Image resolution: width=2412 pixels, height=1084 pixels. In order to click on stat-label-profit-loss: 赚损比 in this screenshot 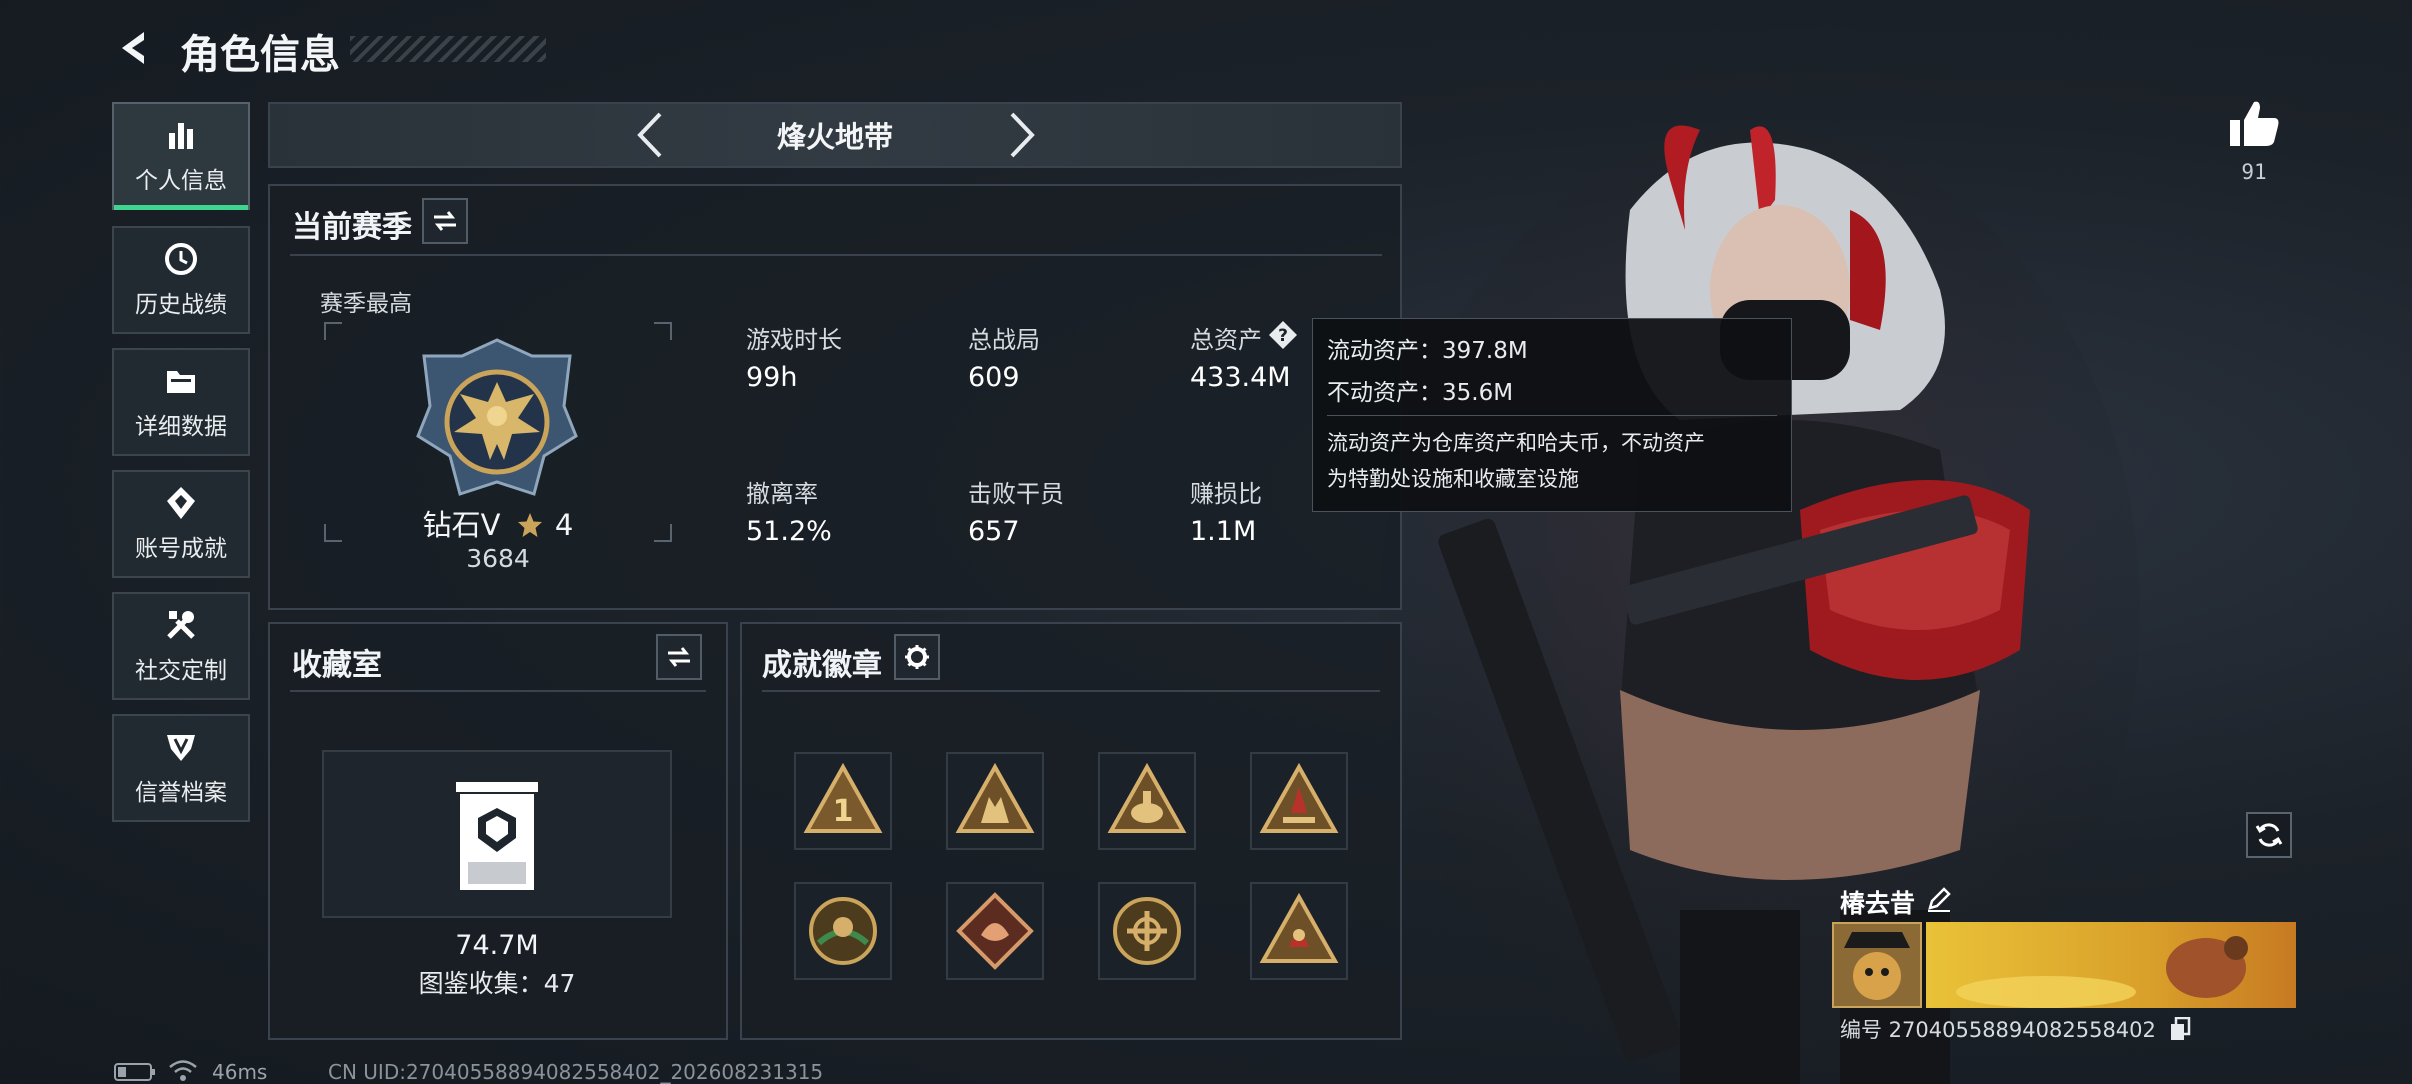, I will do `click(1226, 494)`.